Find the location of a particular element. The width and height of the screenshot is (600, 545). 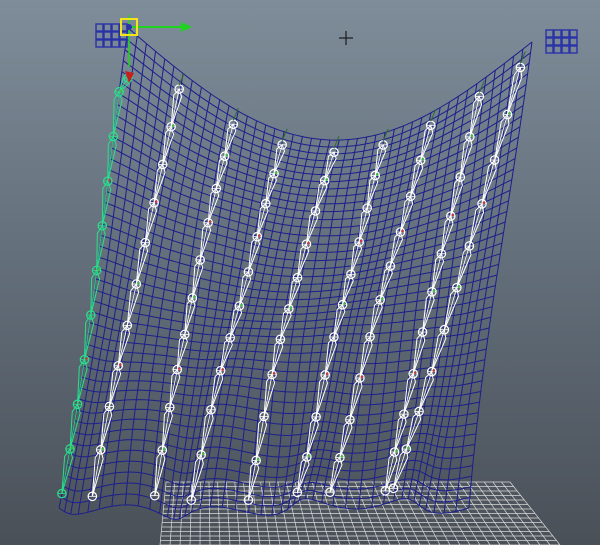

pivot-dot is located at coordinates (129, 27).